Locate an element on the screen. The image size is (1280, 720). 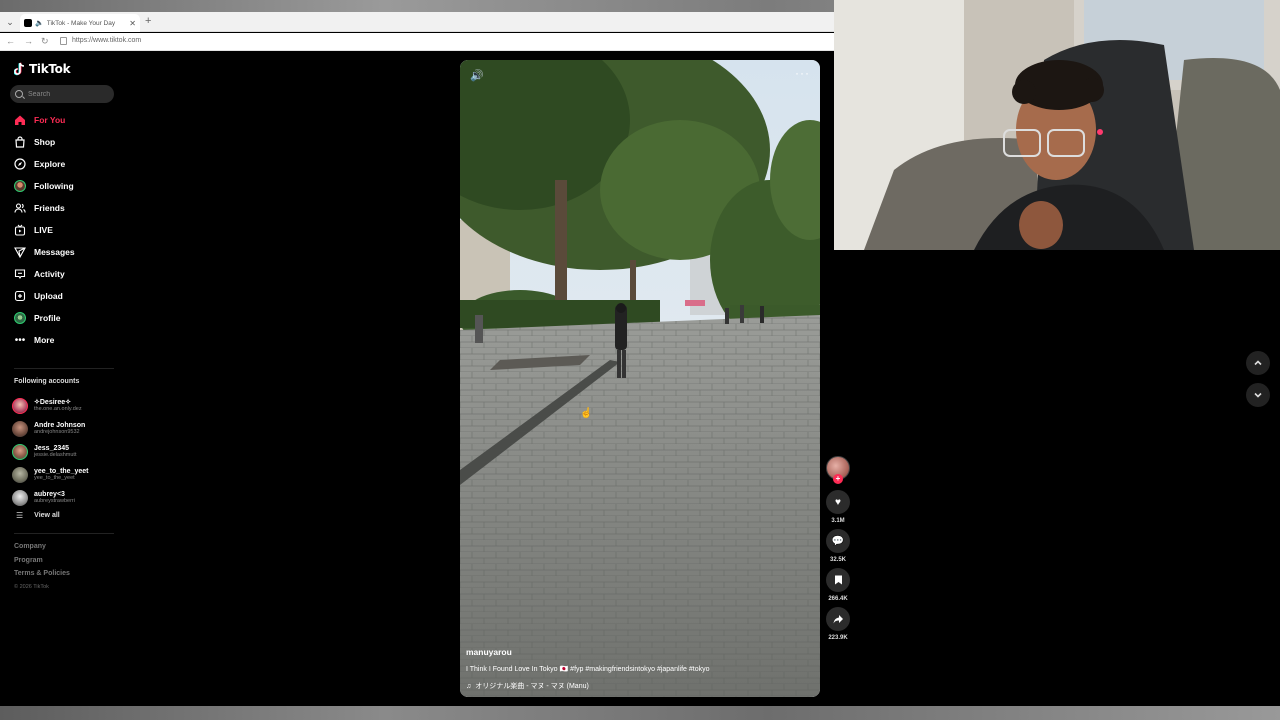
sidebar-item-label: Explore is located at coordinates (50, 164).